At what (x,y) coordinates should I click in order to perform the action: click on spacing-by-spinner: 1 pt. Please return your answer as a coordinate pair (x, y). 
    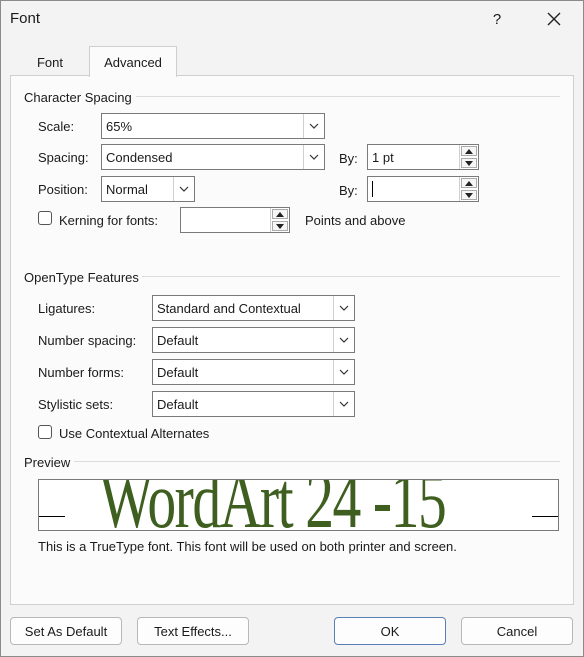
    Looking at the image, I should click on (423, 157).